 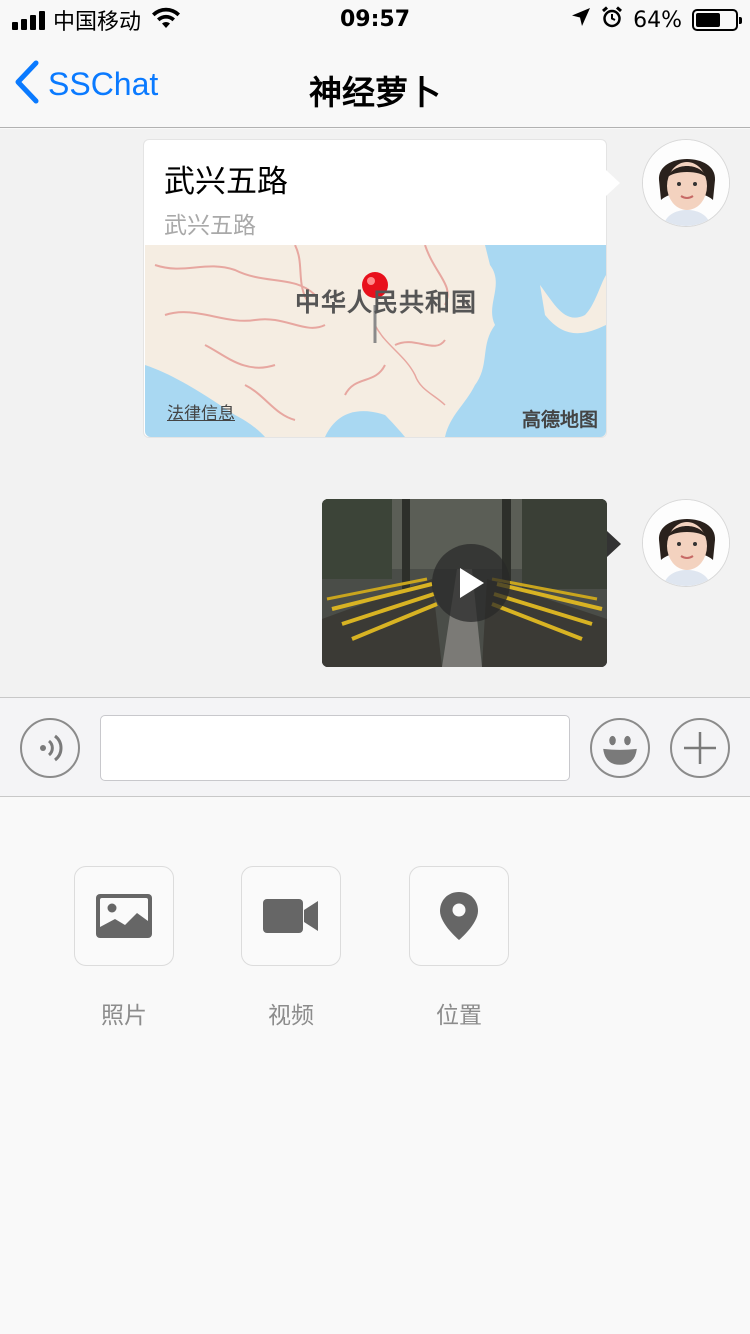 I want to click on voice-button, so click(x=50, y=748).